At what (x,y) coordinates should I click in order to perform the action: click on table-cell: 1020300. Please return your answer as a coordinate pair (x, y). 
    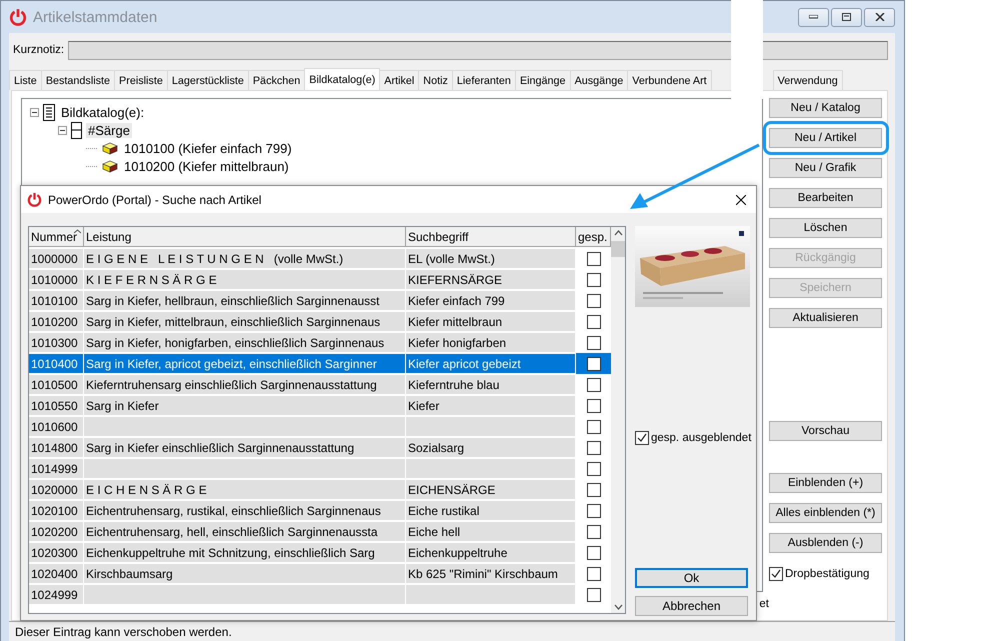
    Looking at the image, I should click on (56, 552).